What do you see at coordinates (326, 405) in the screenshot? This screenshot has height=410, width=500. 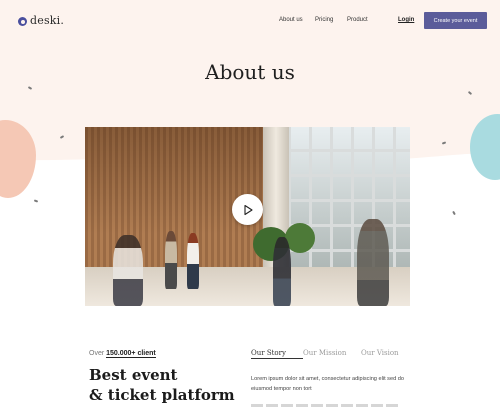 I see `paragraph-continuation` at bounding box center [326, 405].